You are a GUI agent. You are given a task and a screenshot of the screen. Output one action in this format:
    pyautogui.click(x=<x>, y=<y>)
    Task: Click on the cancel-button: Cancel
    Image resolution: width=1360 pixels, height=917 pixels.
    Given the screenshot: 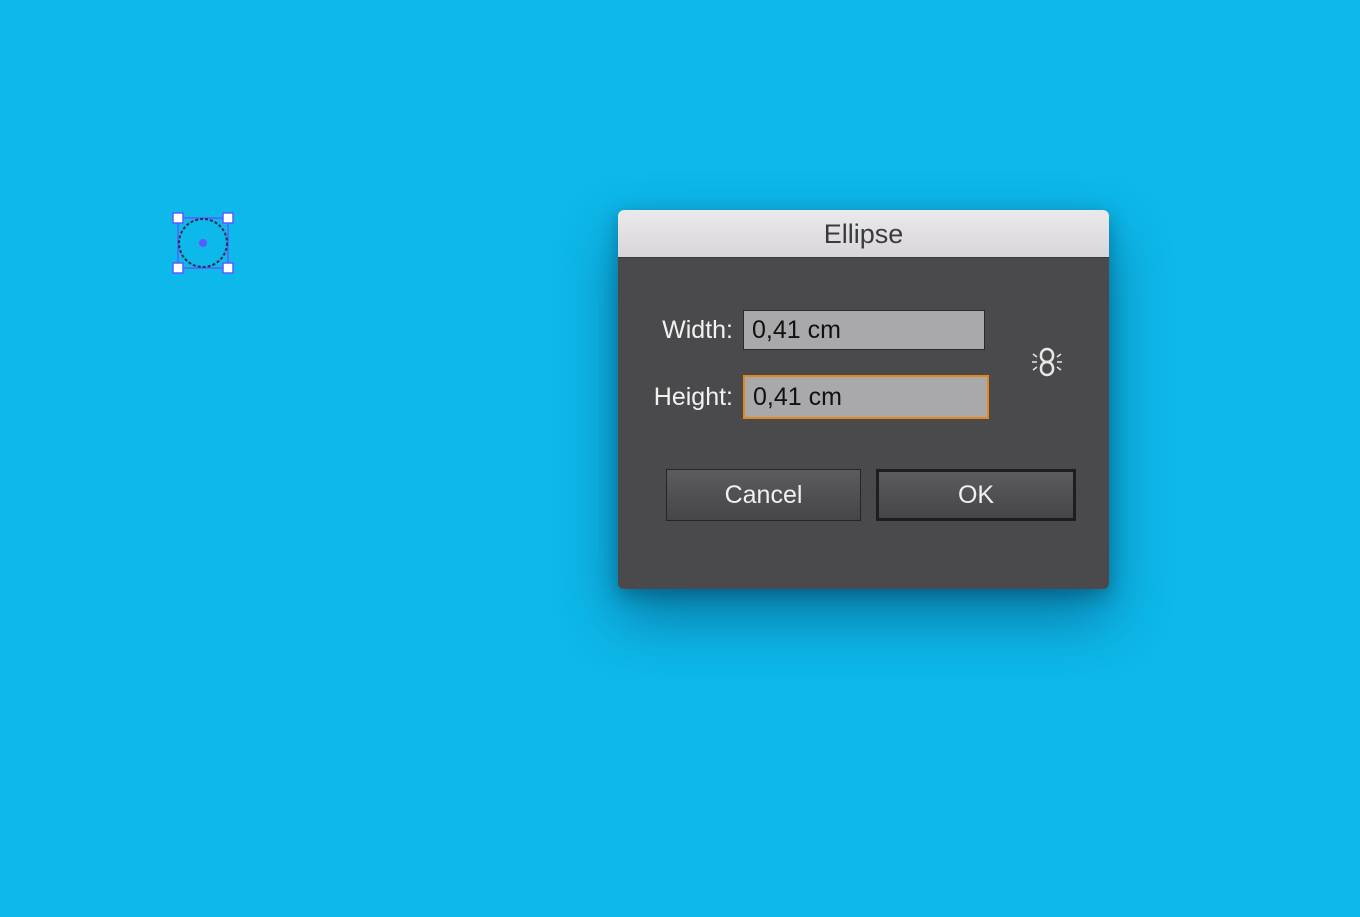 What is the action you would take?
    pyautogui.click(x=763, y=495)
    